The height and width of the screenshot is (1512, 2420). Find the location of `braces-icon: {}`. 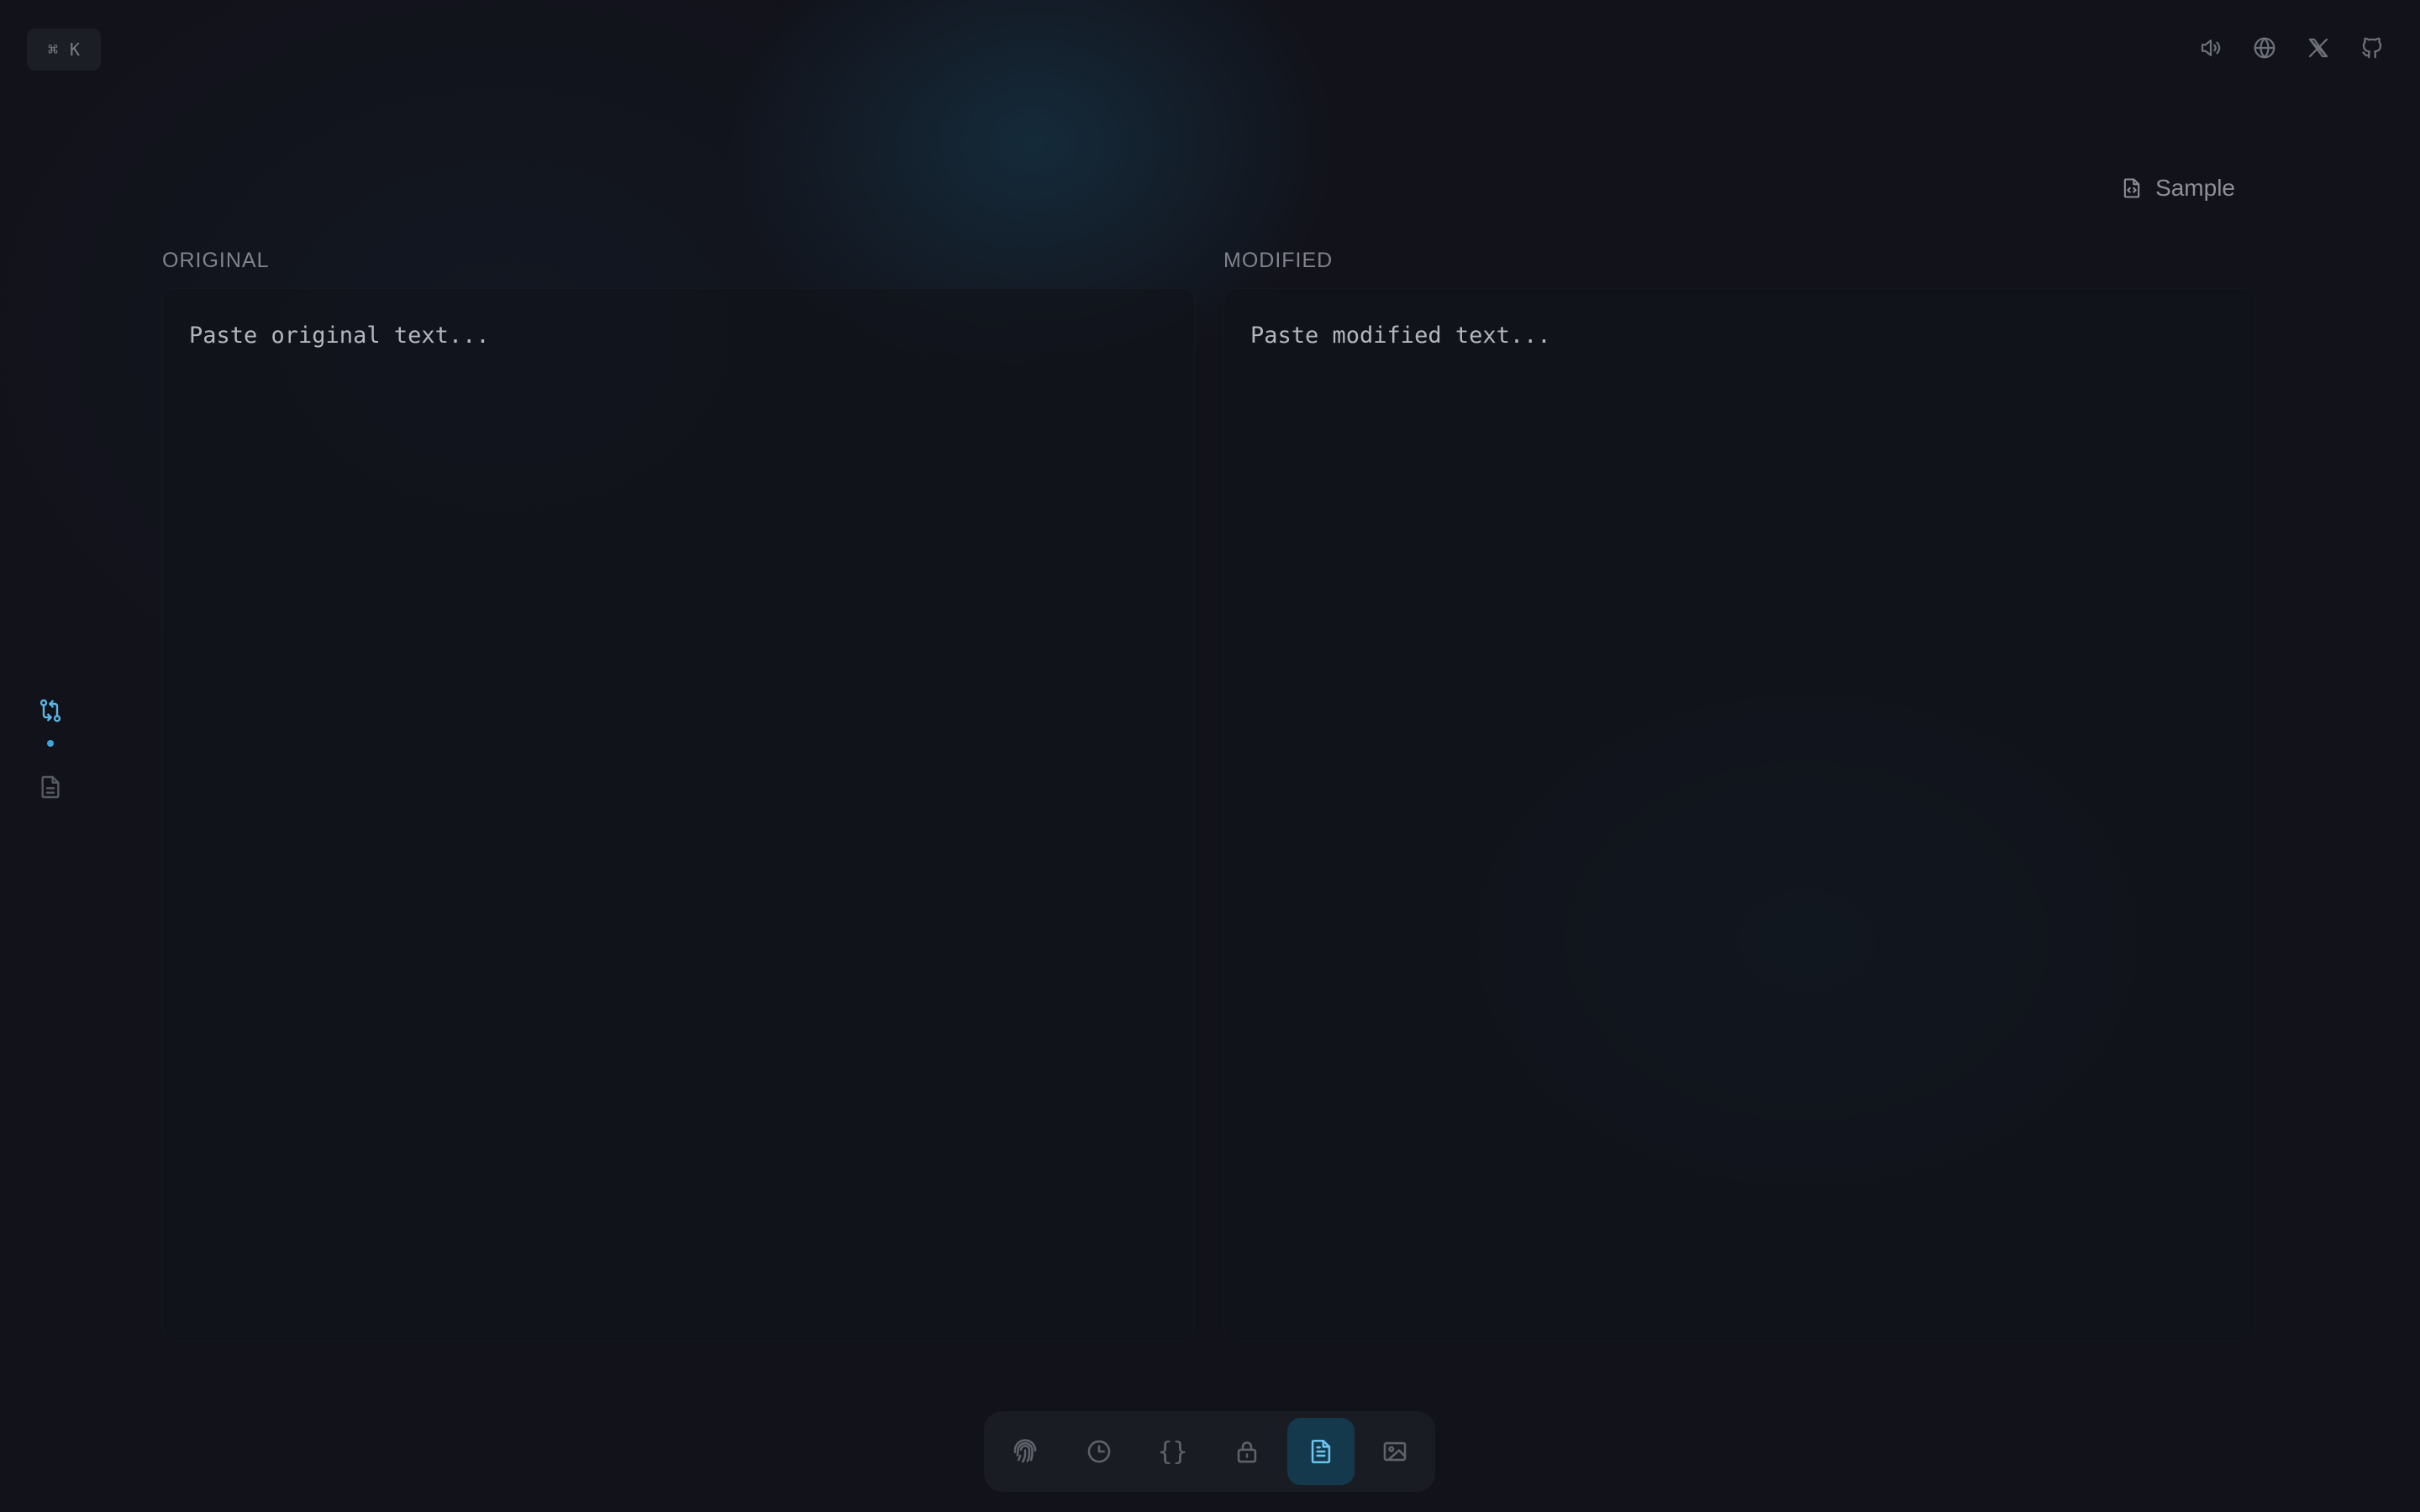

braces-icon: {} is located at coordinates (1172, 1451).